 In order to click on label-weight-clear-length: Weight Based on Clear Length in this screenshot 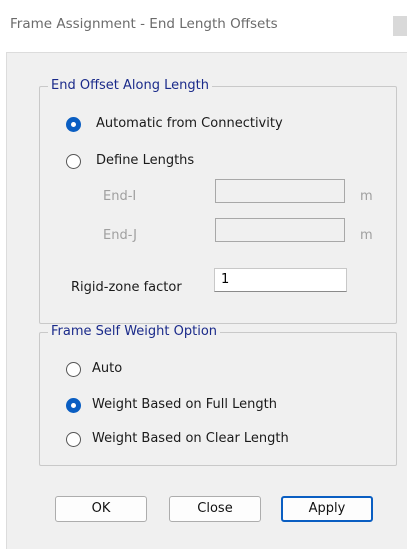, I will do `click(190, 438)`.